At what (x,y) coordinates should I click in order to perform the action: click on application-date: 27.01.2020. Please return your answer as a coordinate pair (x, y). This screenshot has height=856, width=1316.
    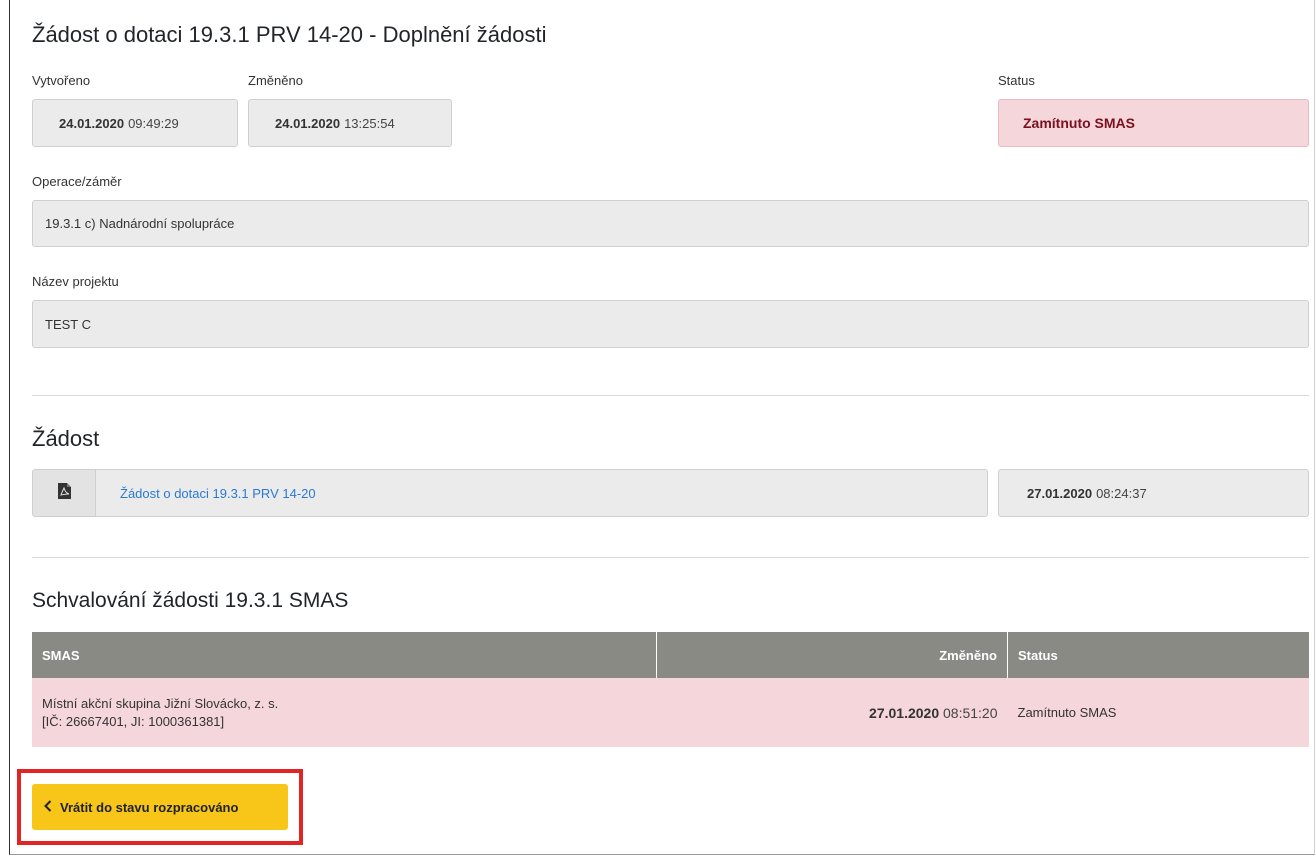
    Looking at the image, I should click on (1060, 493).